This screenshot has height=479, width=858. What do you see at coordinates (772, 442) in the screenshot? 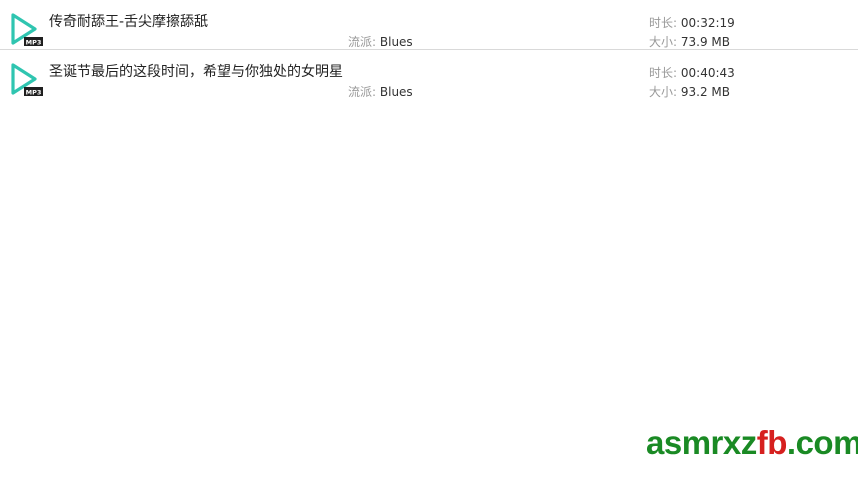
I see `watermark-part-2: fb` at bounding box center [772, 442].